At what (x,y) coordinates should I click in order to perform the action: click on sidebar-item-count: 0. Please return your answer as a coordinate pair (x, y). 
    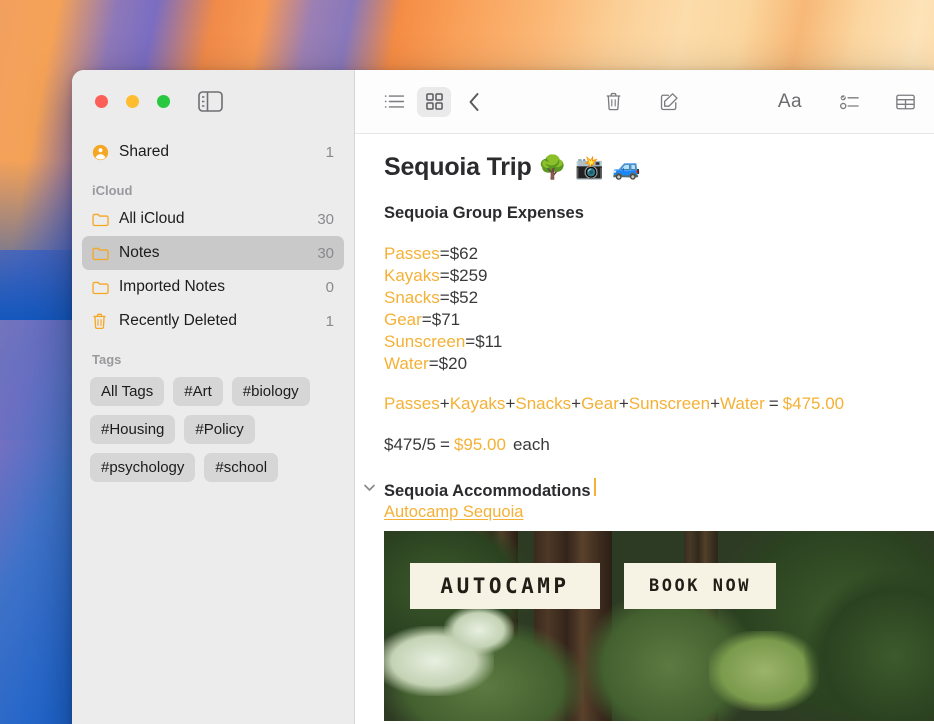
    Looking at the image, I should click on (329, 287).